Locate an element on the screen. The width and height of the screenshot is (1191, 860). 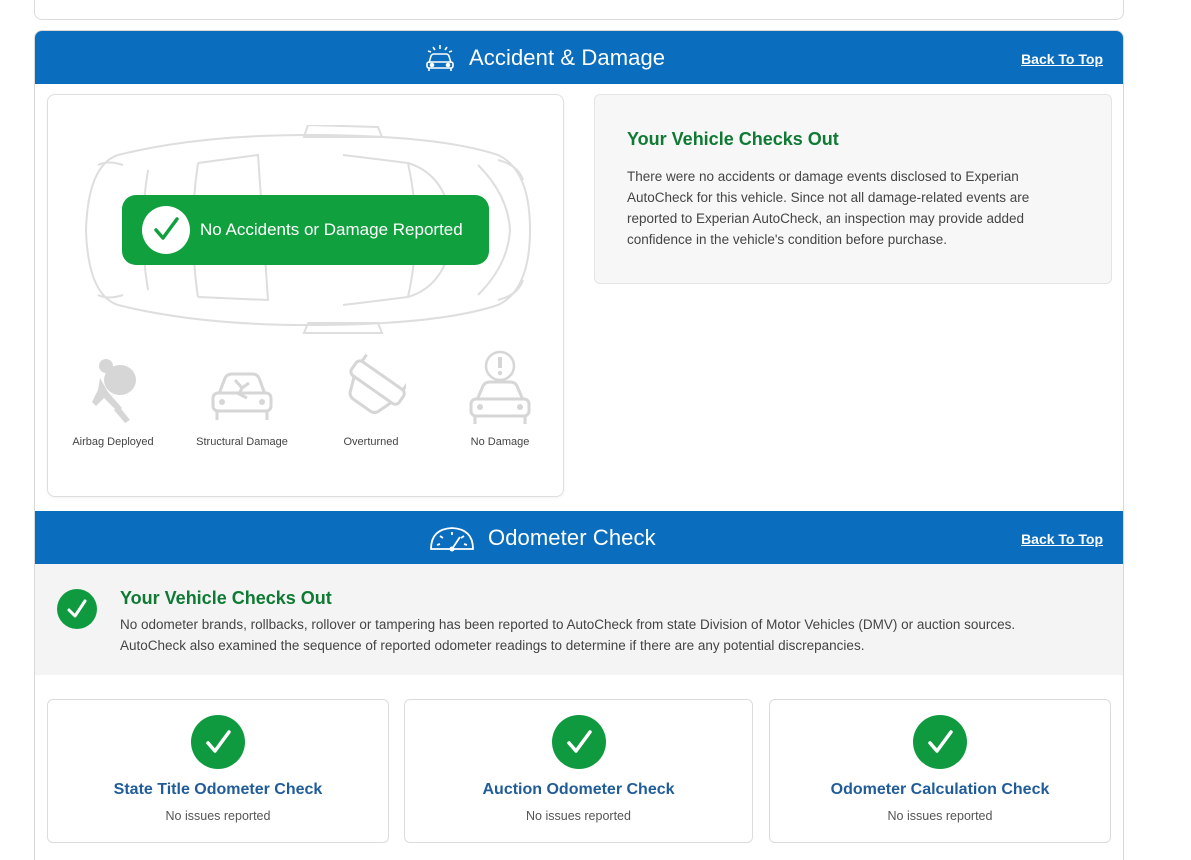
damage-category-structural: Structural Damage is located at coordinates (242, 399).